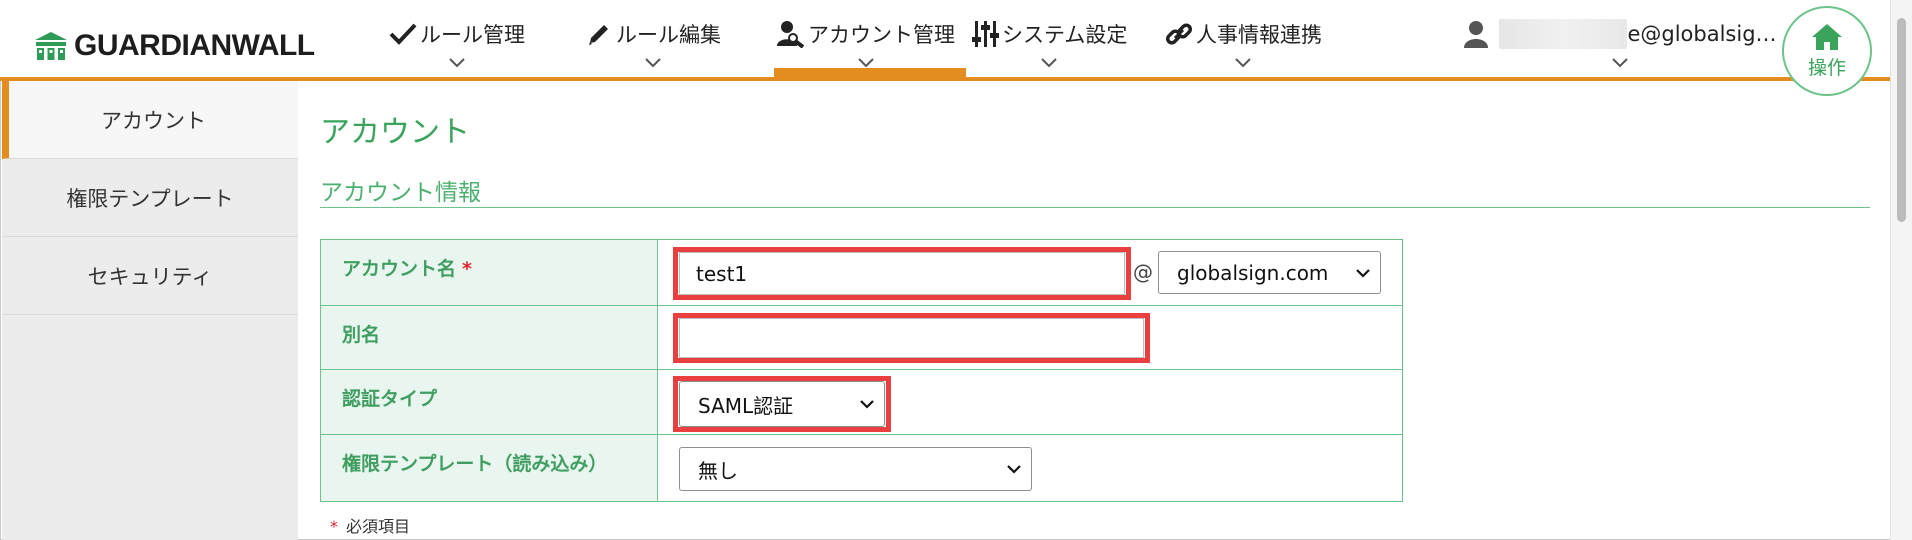 This screenshot has height=540, width=1912. Describe the element at coordinates (1259, 35) in the screenshot. I see `nav-label: 人事情報連携` at that location.